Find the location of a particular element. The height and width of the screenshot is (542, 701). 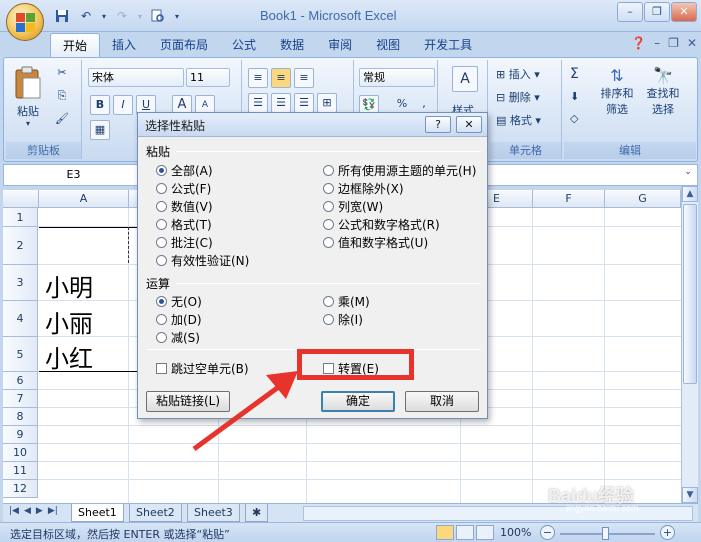

ribbon-close-icon: ✕ is located at coordinates (692, 43).